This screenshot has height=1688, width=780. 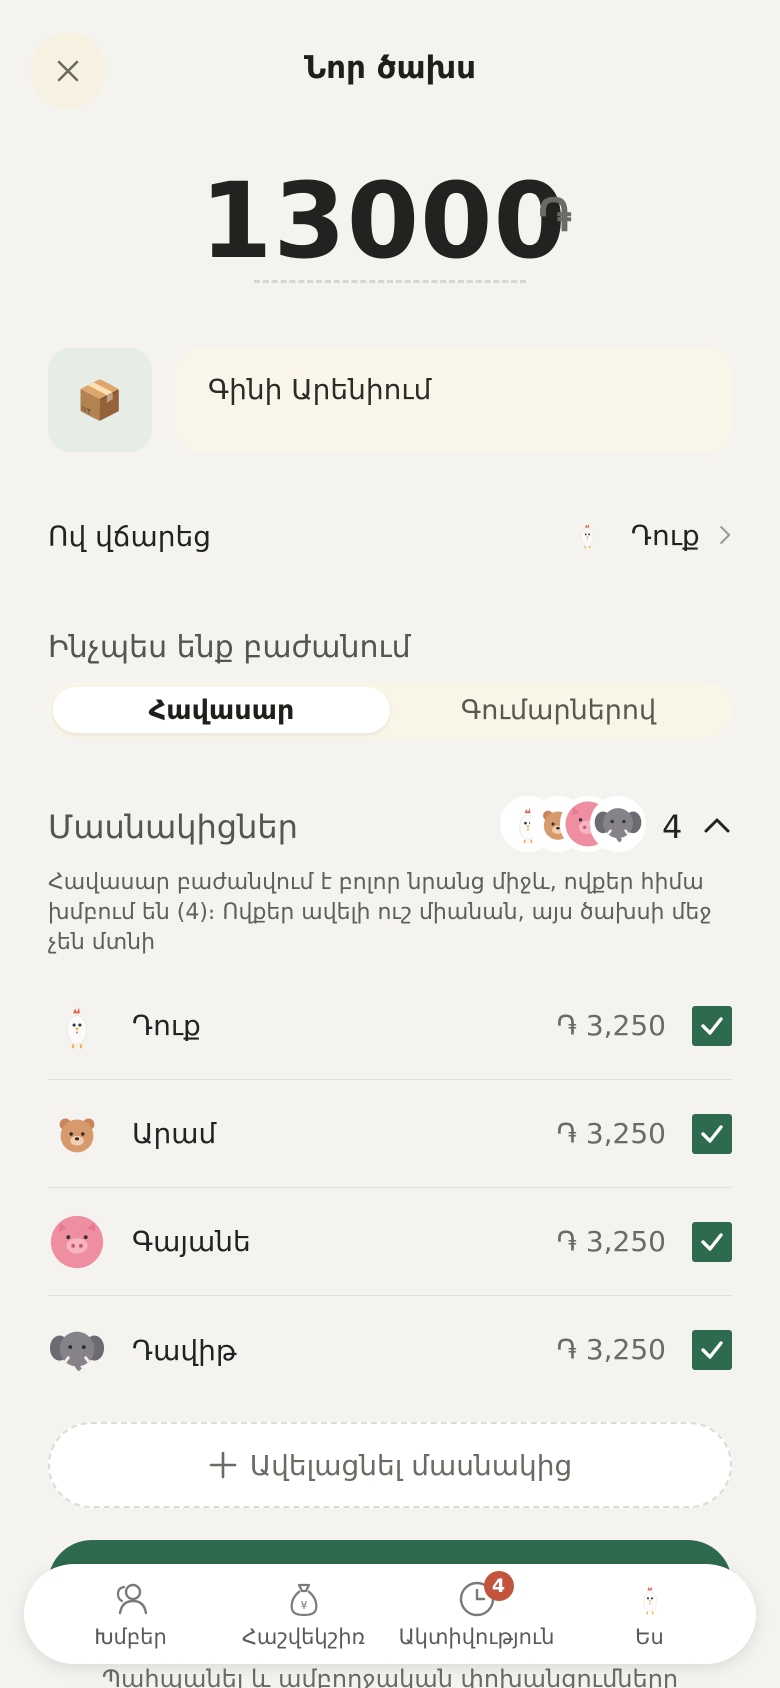 I want to click on description-input: Գինի Արենիում, so click(x=453, y=400).